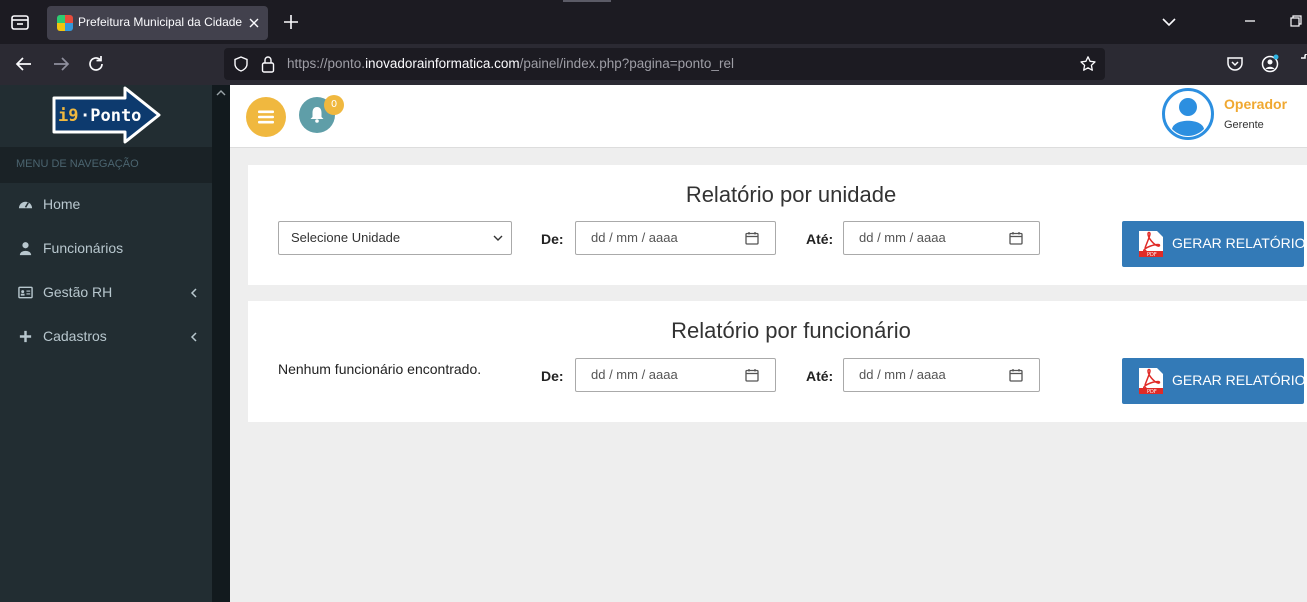 The height and width of the screenshot is (602, 1307). I want to click on restore-window-icon, so click(1296, 21).